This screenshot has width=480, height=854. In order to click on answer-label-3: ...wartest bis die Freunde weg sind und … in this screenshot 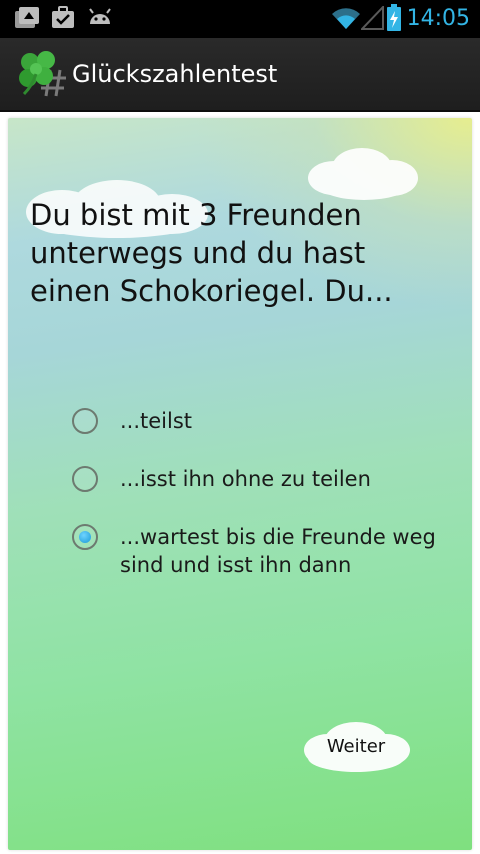, I will do `click(280, 551)`.